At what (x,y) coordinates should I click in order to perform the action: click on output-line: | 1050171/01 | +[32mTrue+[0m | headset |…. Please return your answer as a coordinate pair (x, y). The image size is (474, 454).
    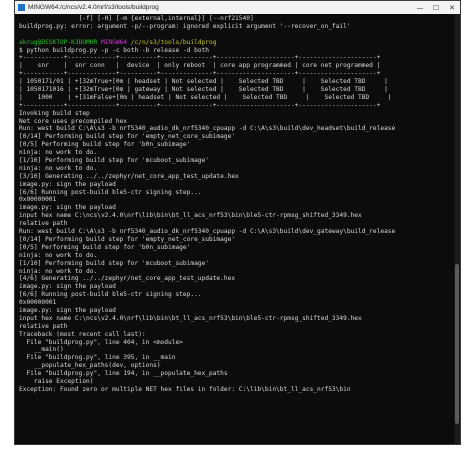
    Looking at the image, I should click on (203, 82).